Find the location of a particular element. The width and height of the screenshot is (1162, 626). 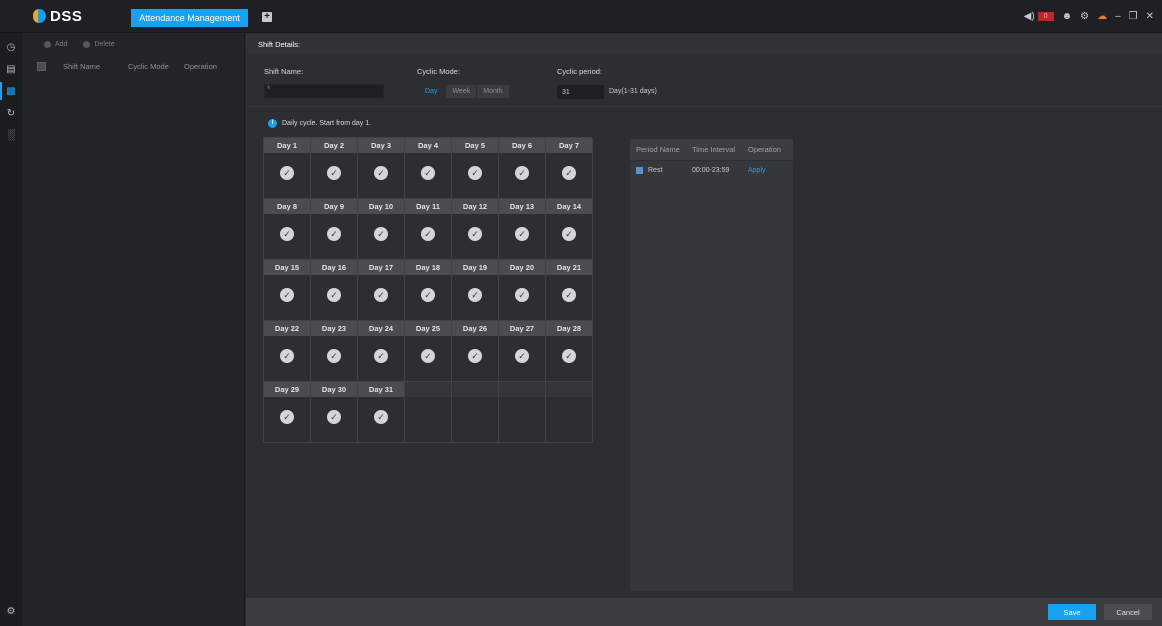

day-cell: Day 6 ✓ is located at coordinates (522, 168).